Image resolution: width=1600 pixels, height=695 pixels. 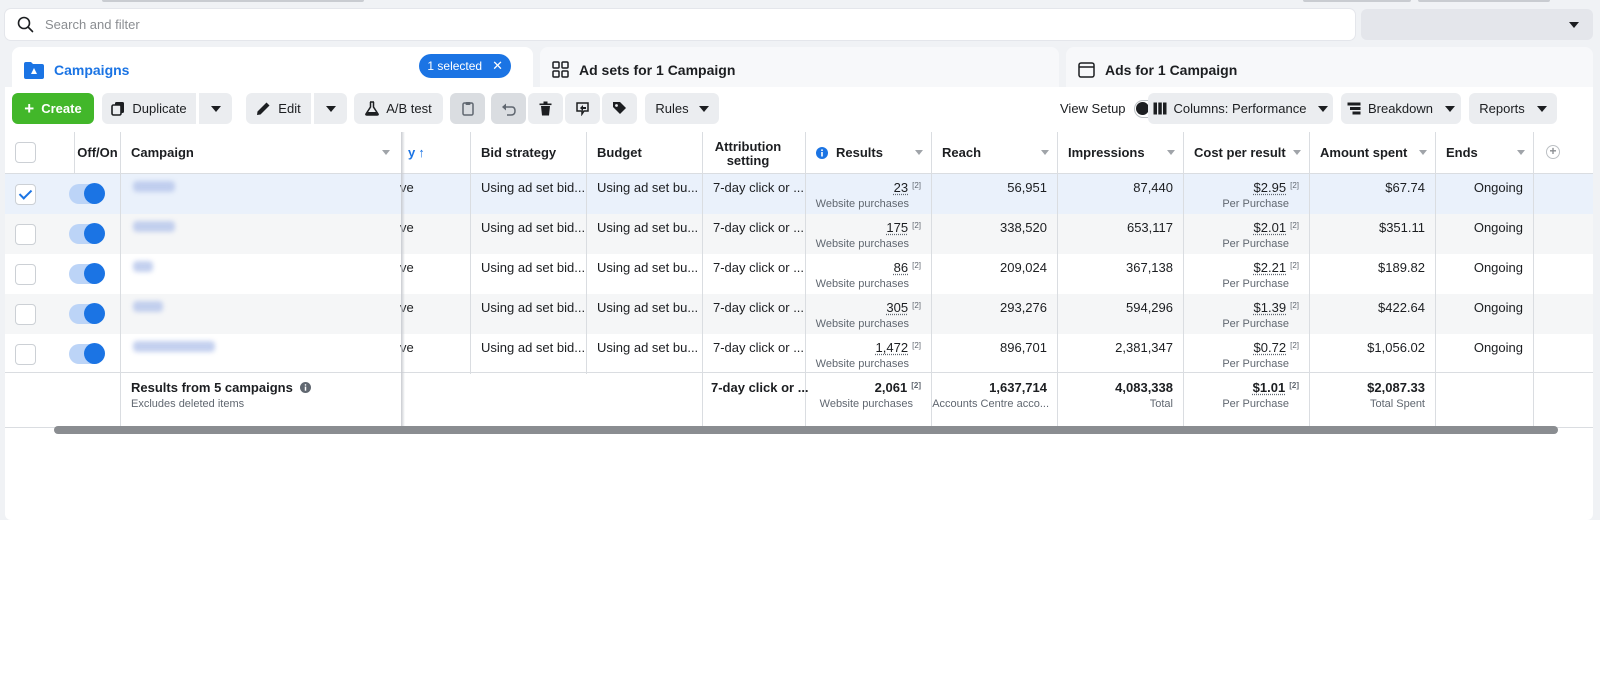 I want to click on results-number: 86, so click(x=901, y=267).